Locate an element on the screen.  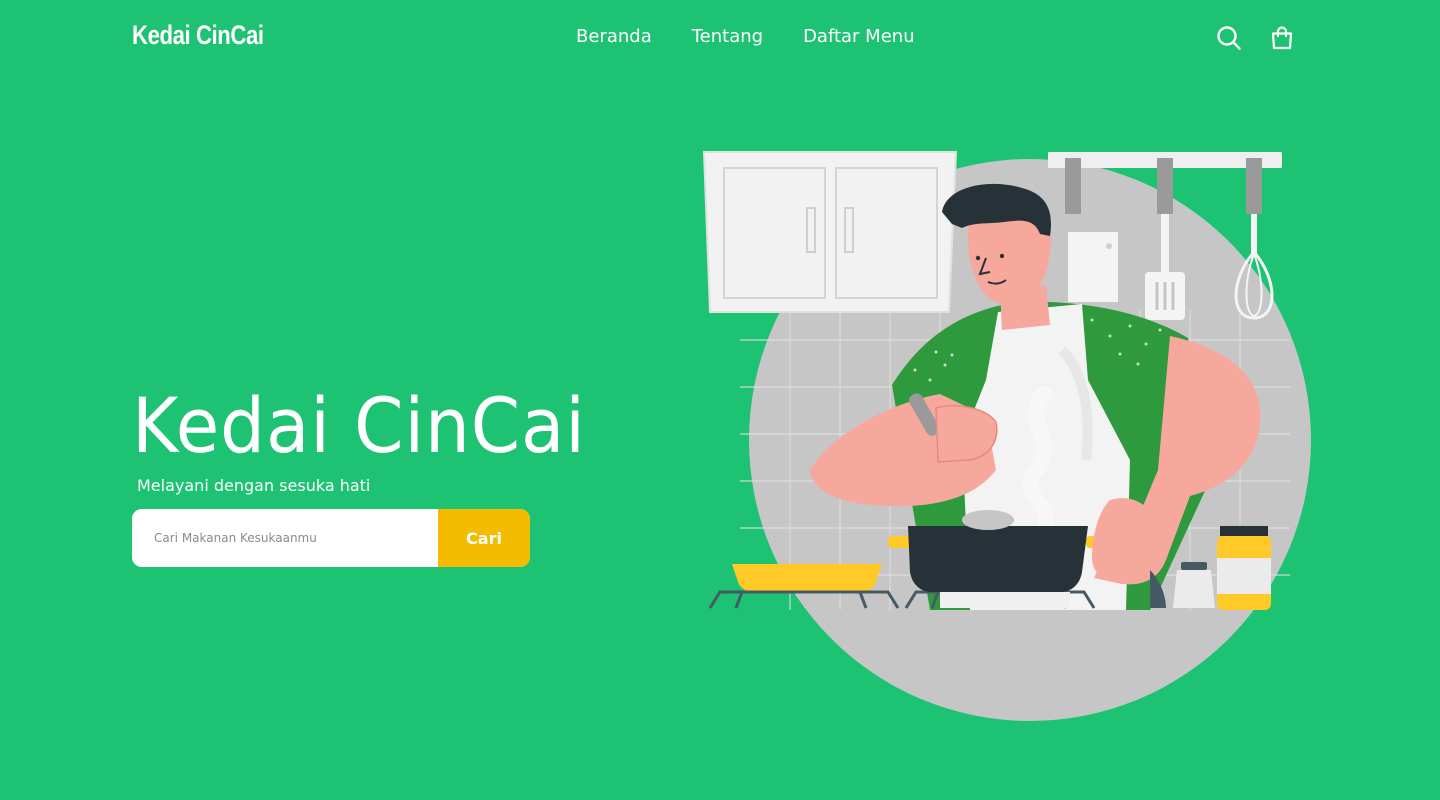
search-form: Cari is located at coordinates (331, 538).